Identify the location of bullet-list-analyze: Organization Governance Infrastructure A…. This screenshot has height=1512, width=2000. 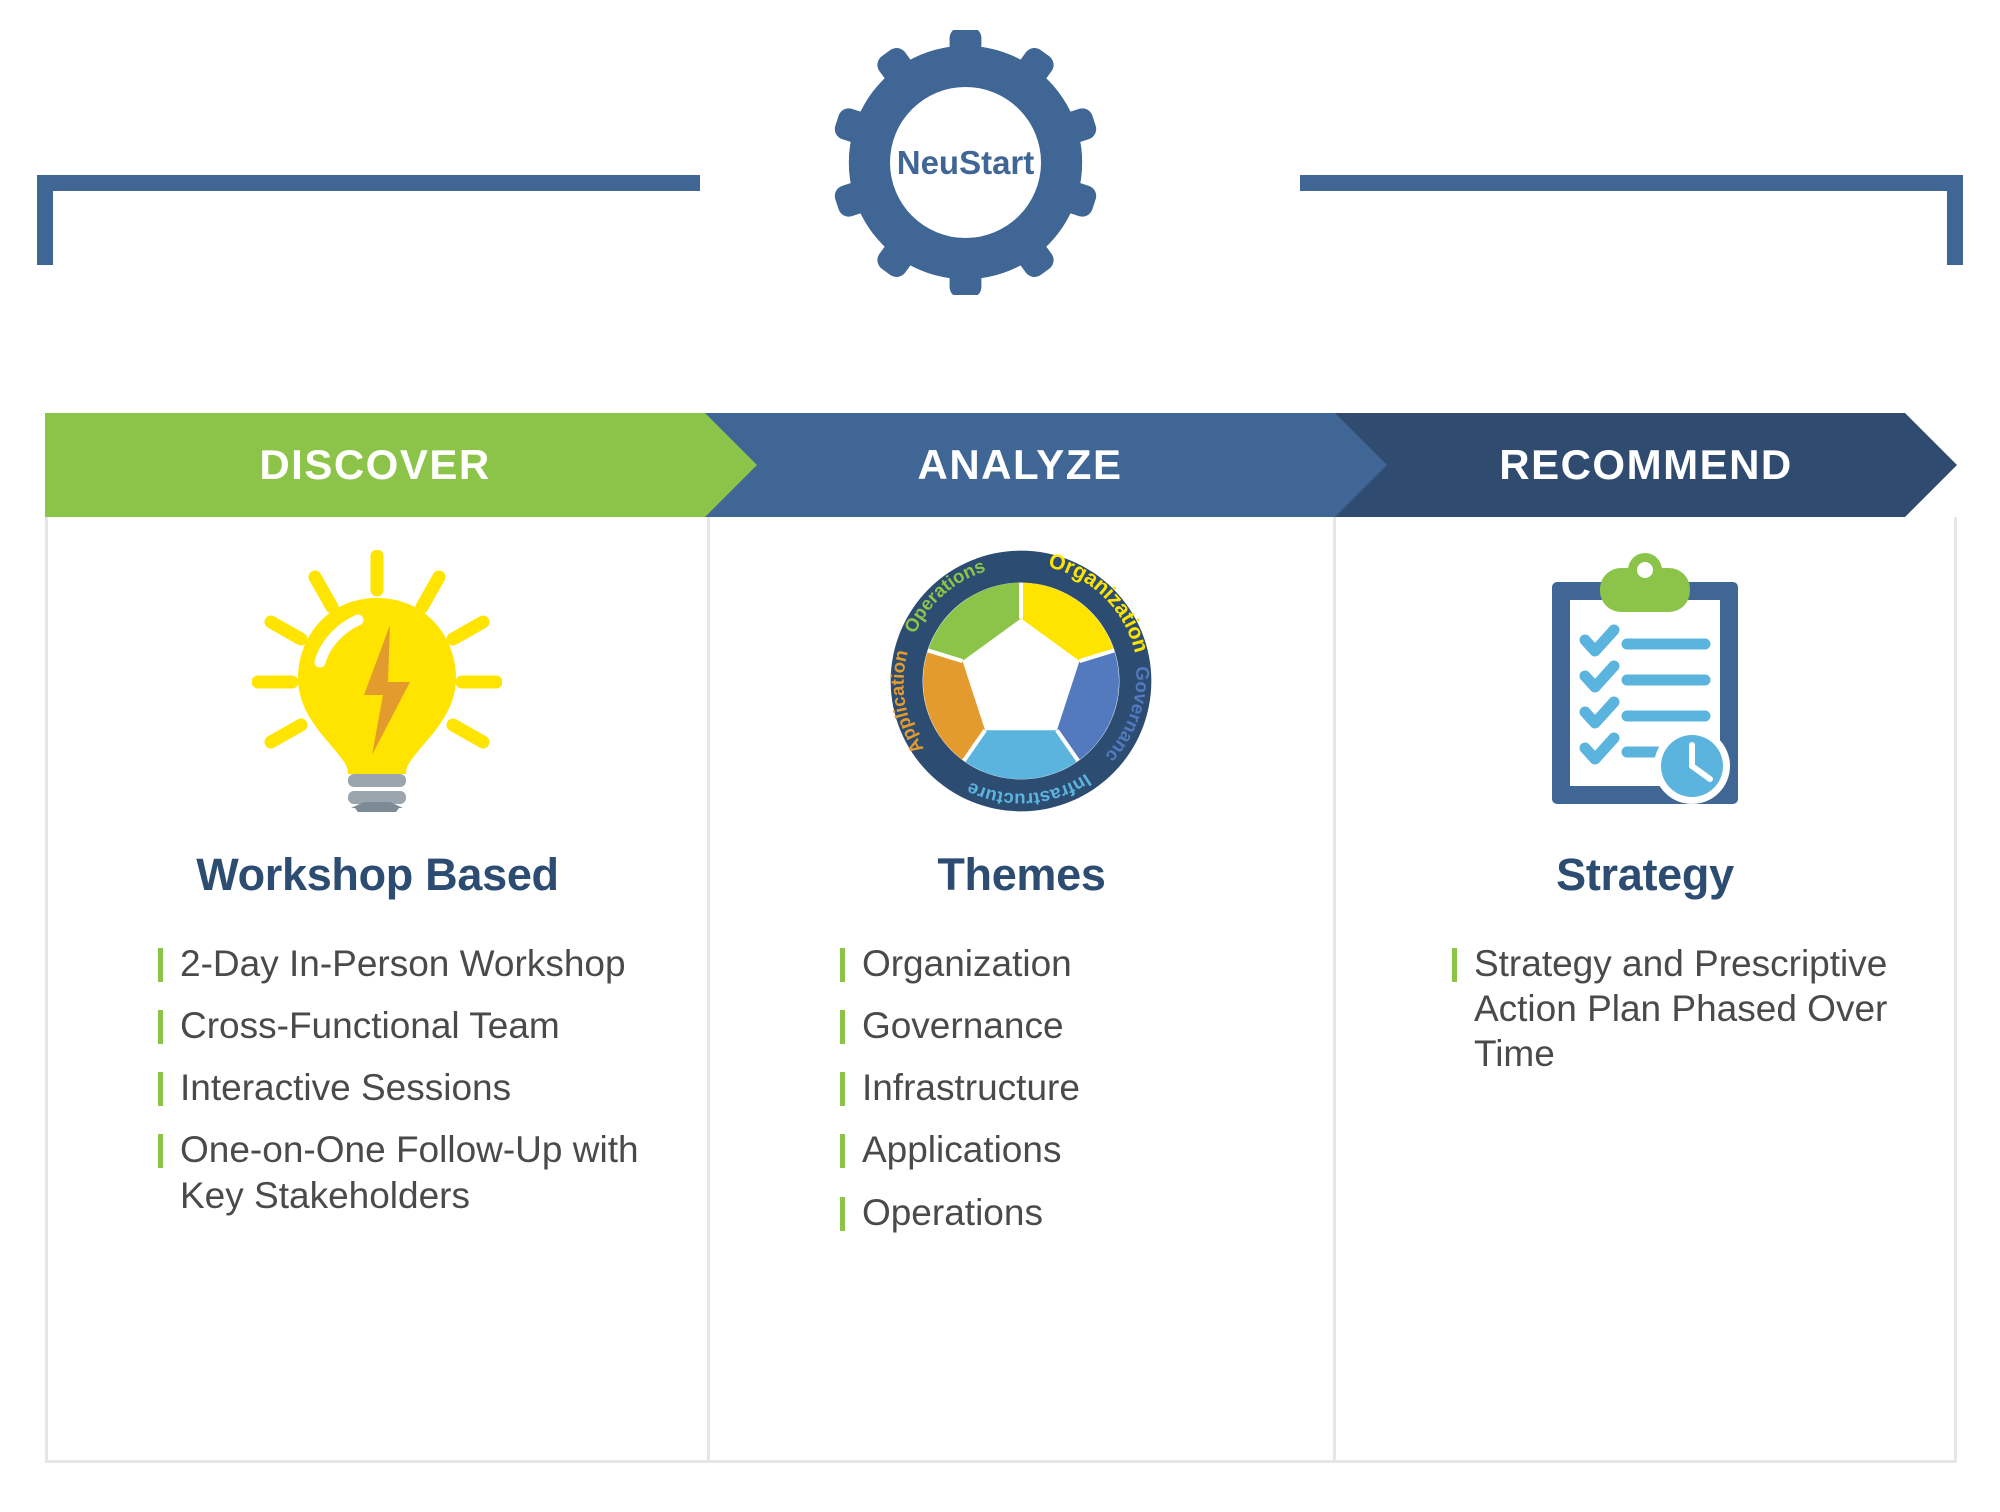
(1071, 1088).